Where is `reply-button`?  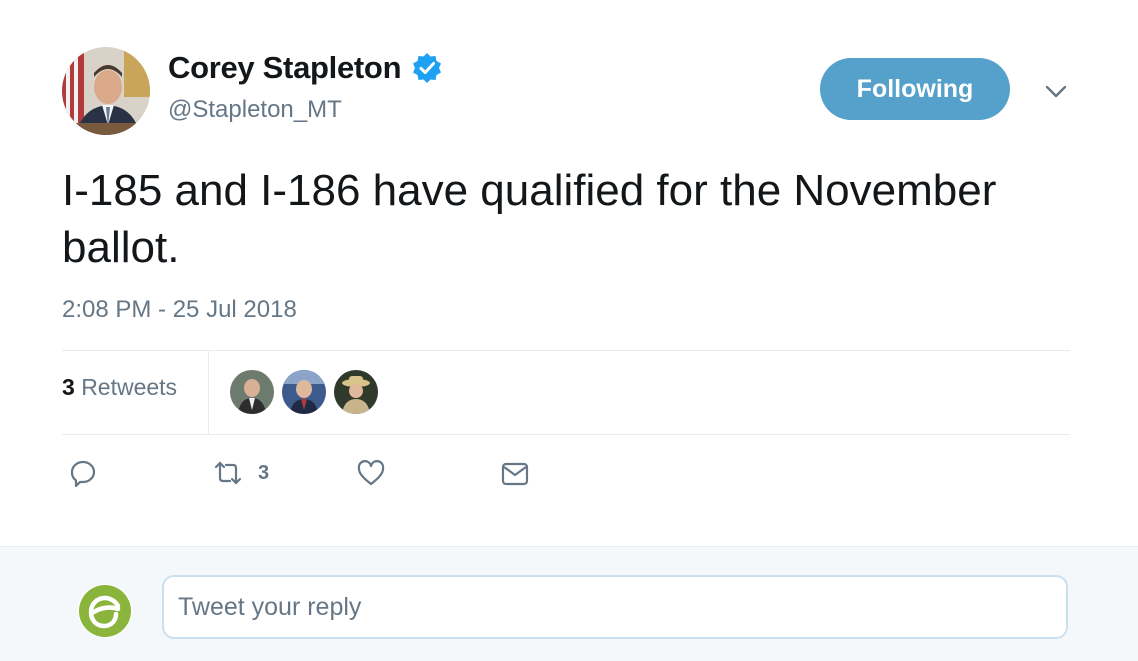 reply-button is located at coordinates (83, 473).